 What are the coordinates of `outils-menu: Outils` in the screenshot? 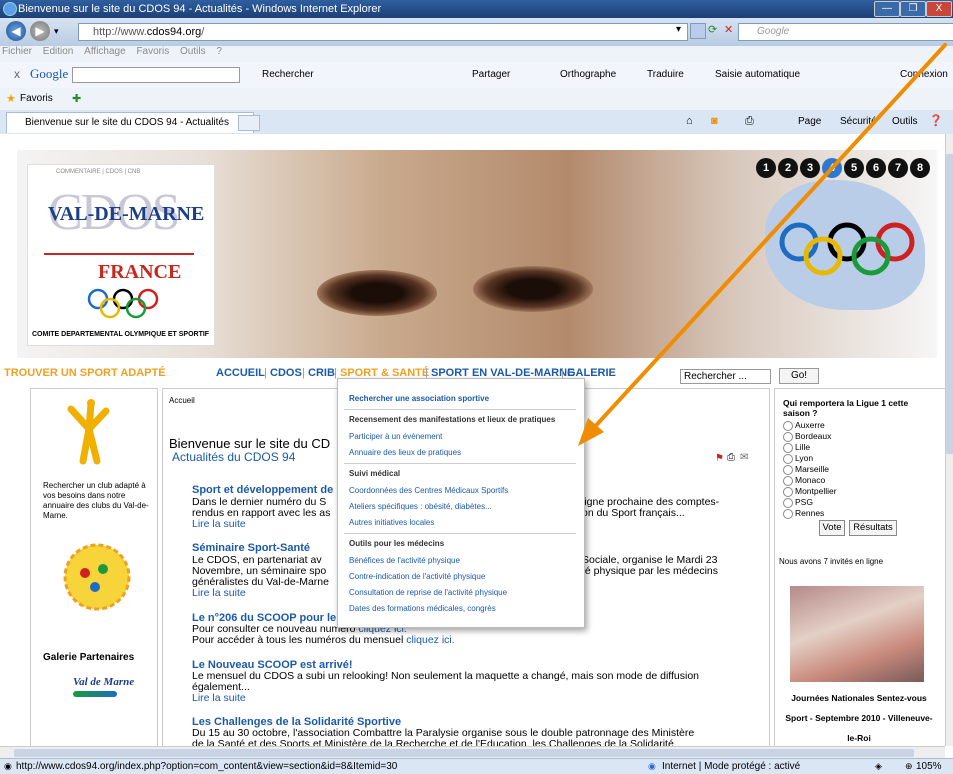 It's located at (905, 121).